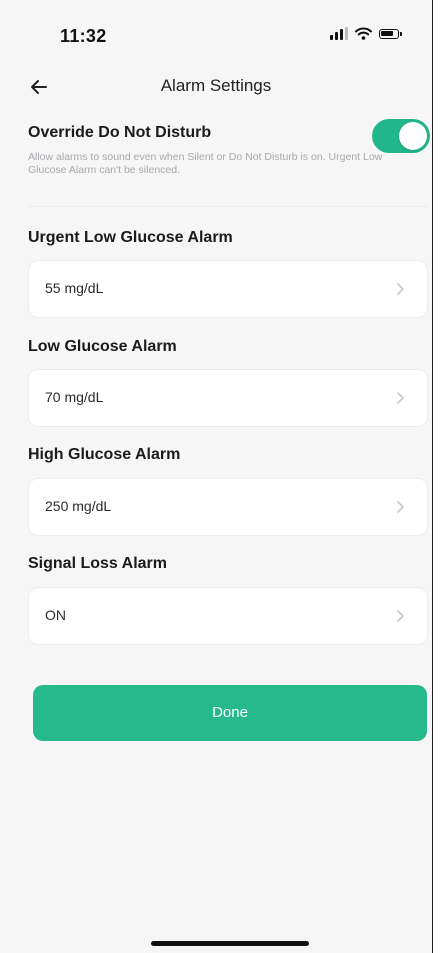 This screenshot has width=440, height=953. Describe the element at coordinates (130, 237) in the screenshot. I see `urgent-low-alarm-title: Urgent Low Glucose Alarm` at that location.